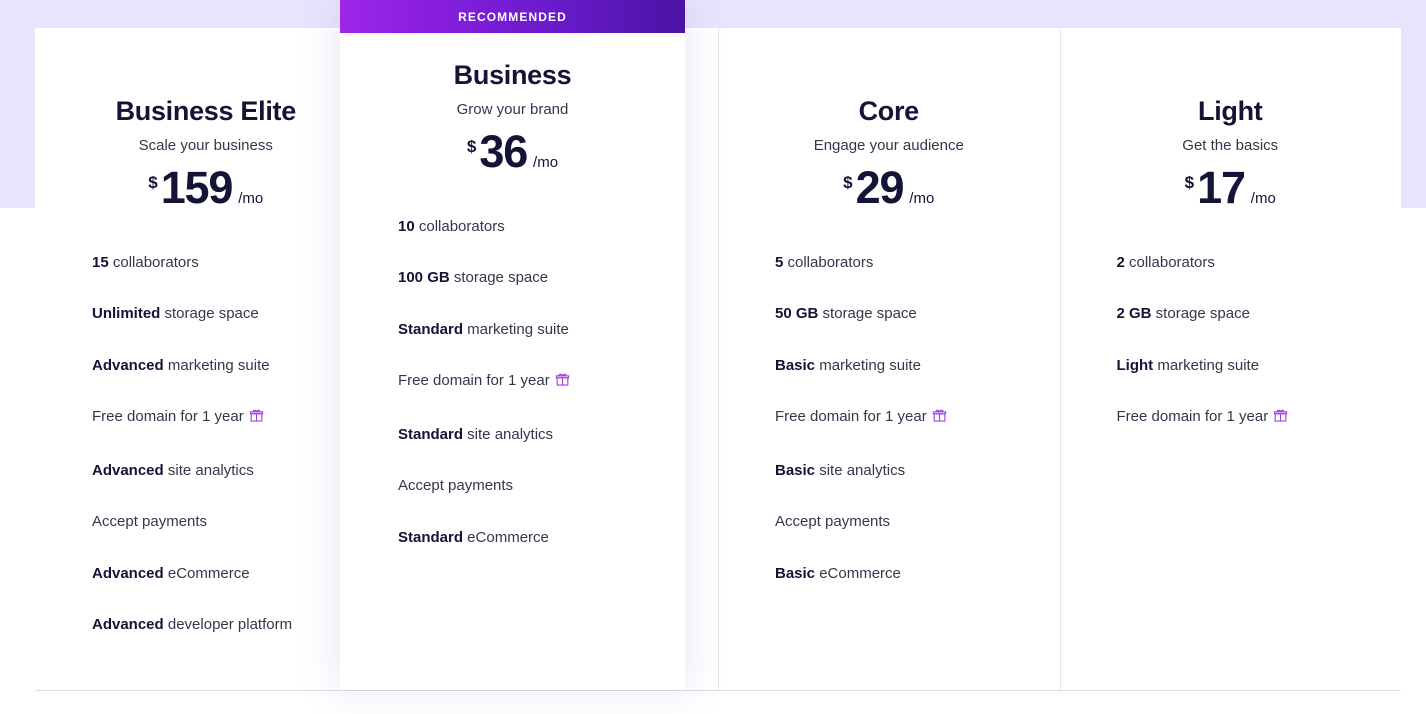 The height and width of the screenshot is (714, 1426). I want to click on feature-item: 15 collaborators, so click(222, 263).